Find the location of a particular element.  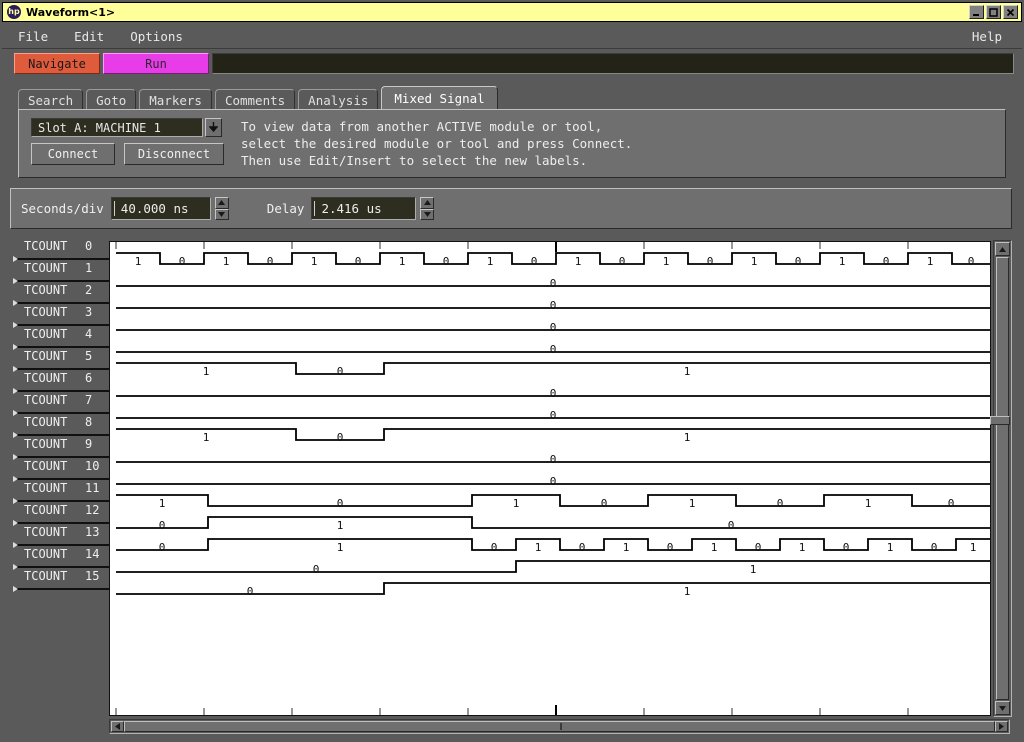

stepper-down-icon is located at coordinates (221, 214).